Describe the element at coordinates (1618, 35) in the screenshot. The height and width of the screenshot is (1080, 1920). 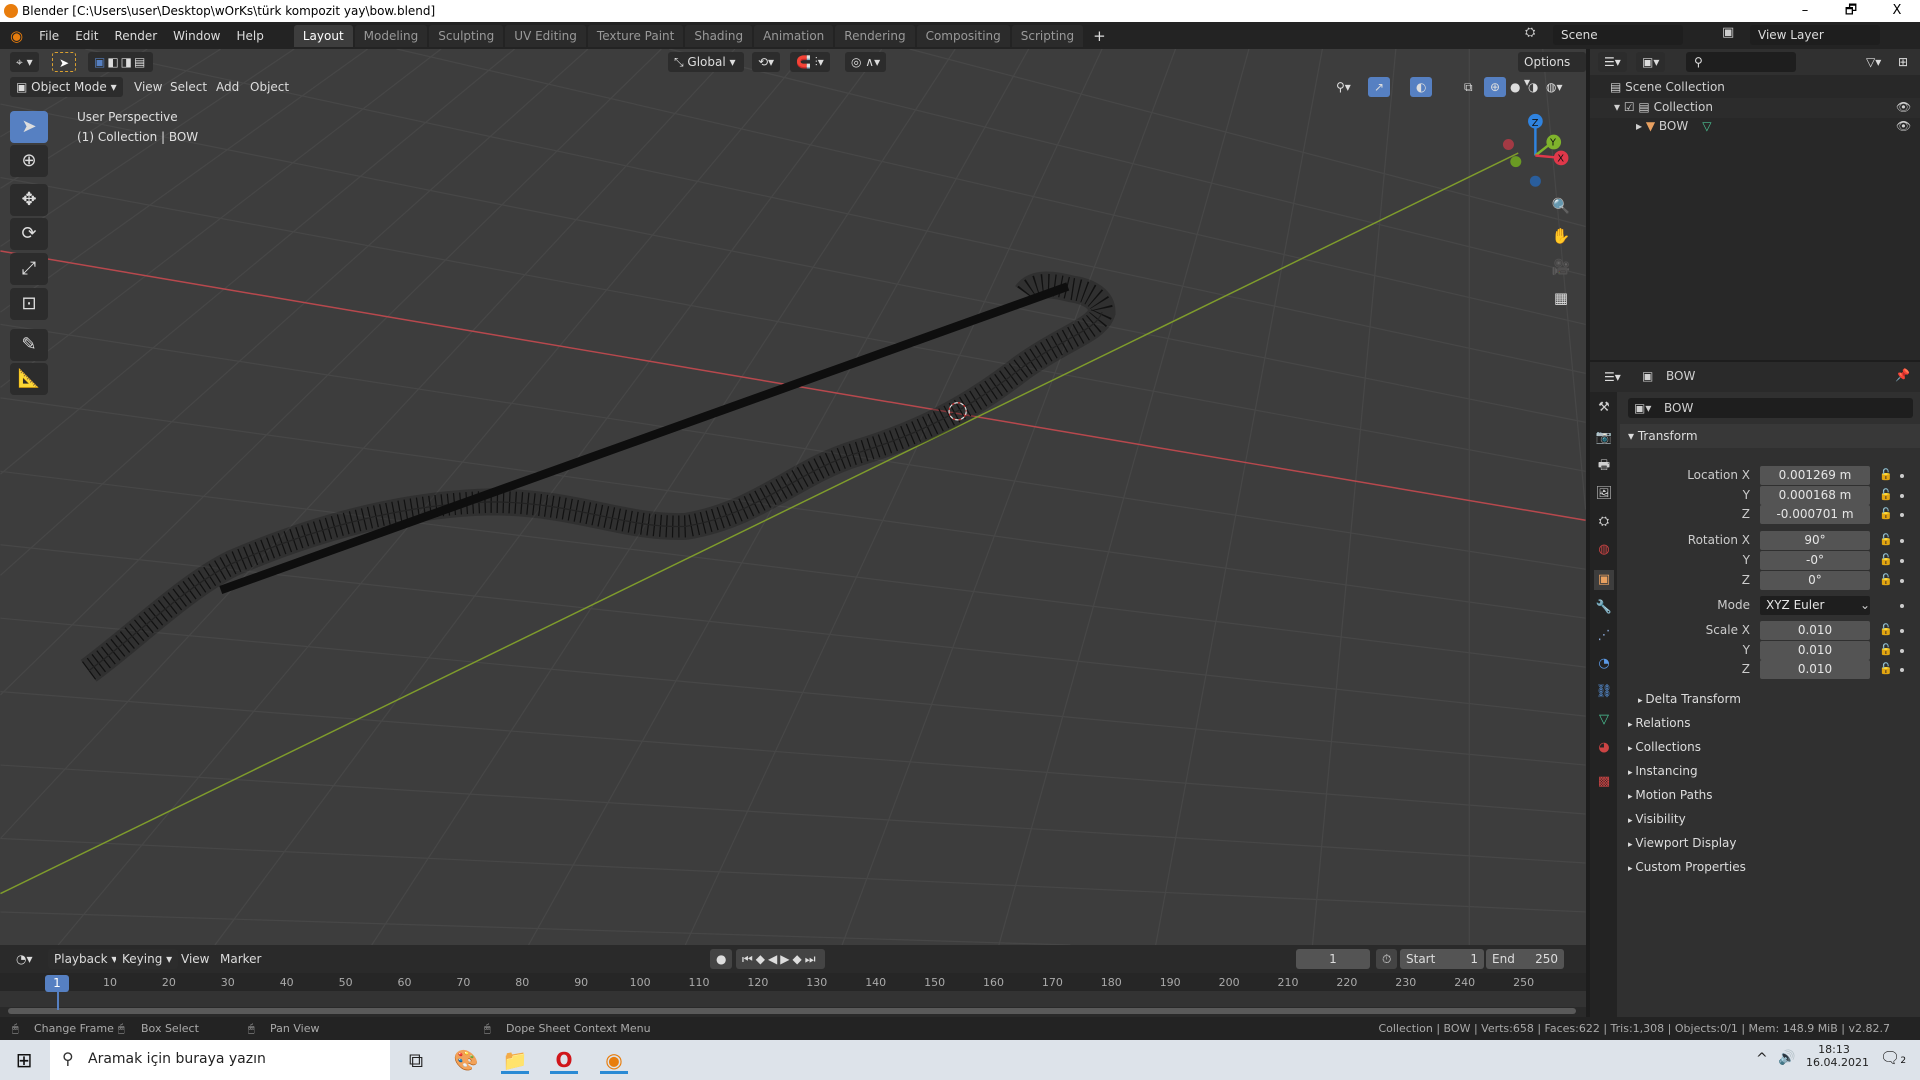
I see `scene-selector: Scene` at that location.